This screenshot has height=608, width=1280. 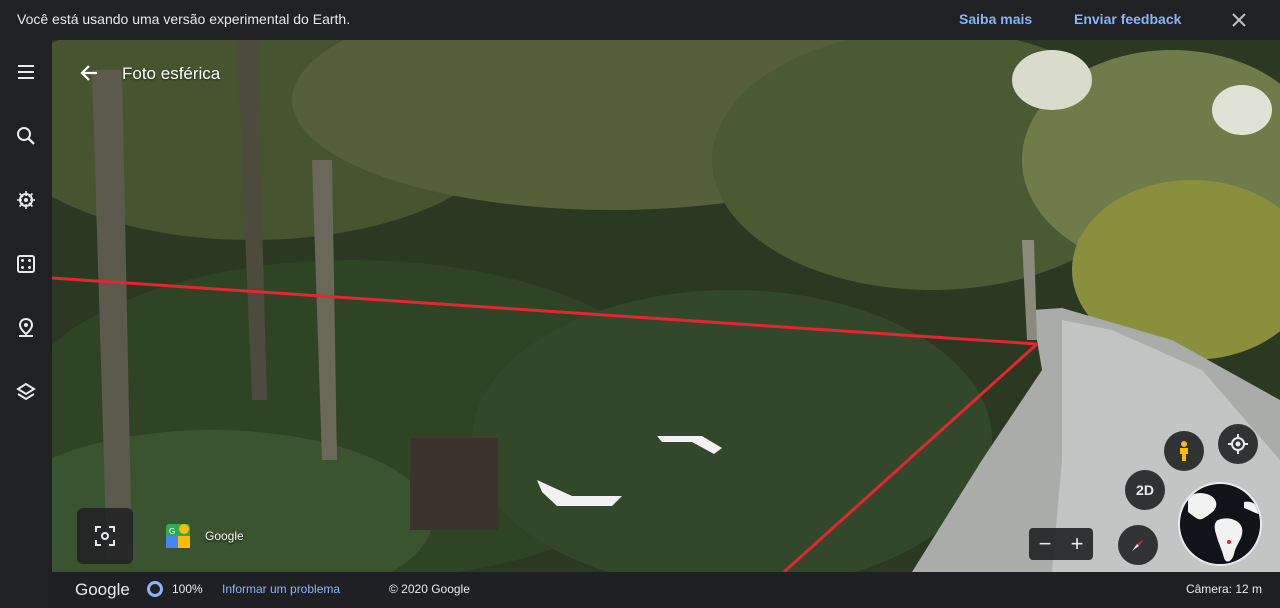 I want to click on learn-more-link: Saiba mais, so click(x=995, y=19).